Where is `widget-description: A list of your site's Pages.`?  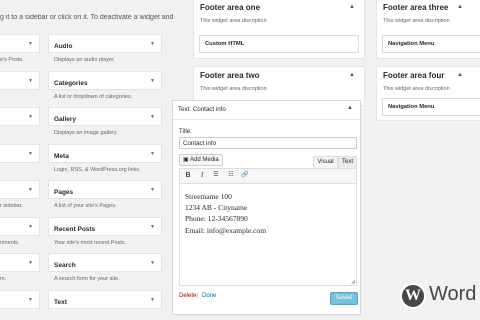
widget-description: A list of your site's Pages. is located at coordinates (85, 206).